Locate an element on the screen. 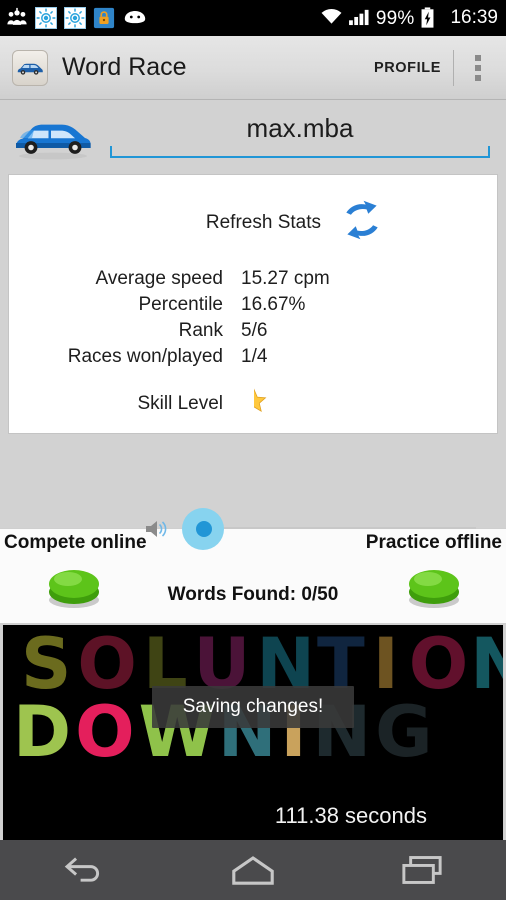 The height and width of the screenshot is (900, 506). volume-slider-track is located at coordinates (341, 528).